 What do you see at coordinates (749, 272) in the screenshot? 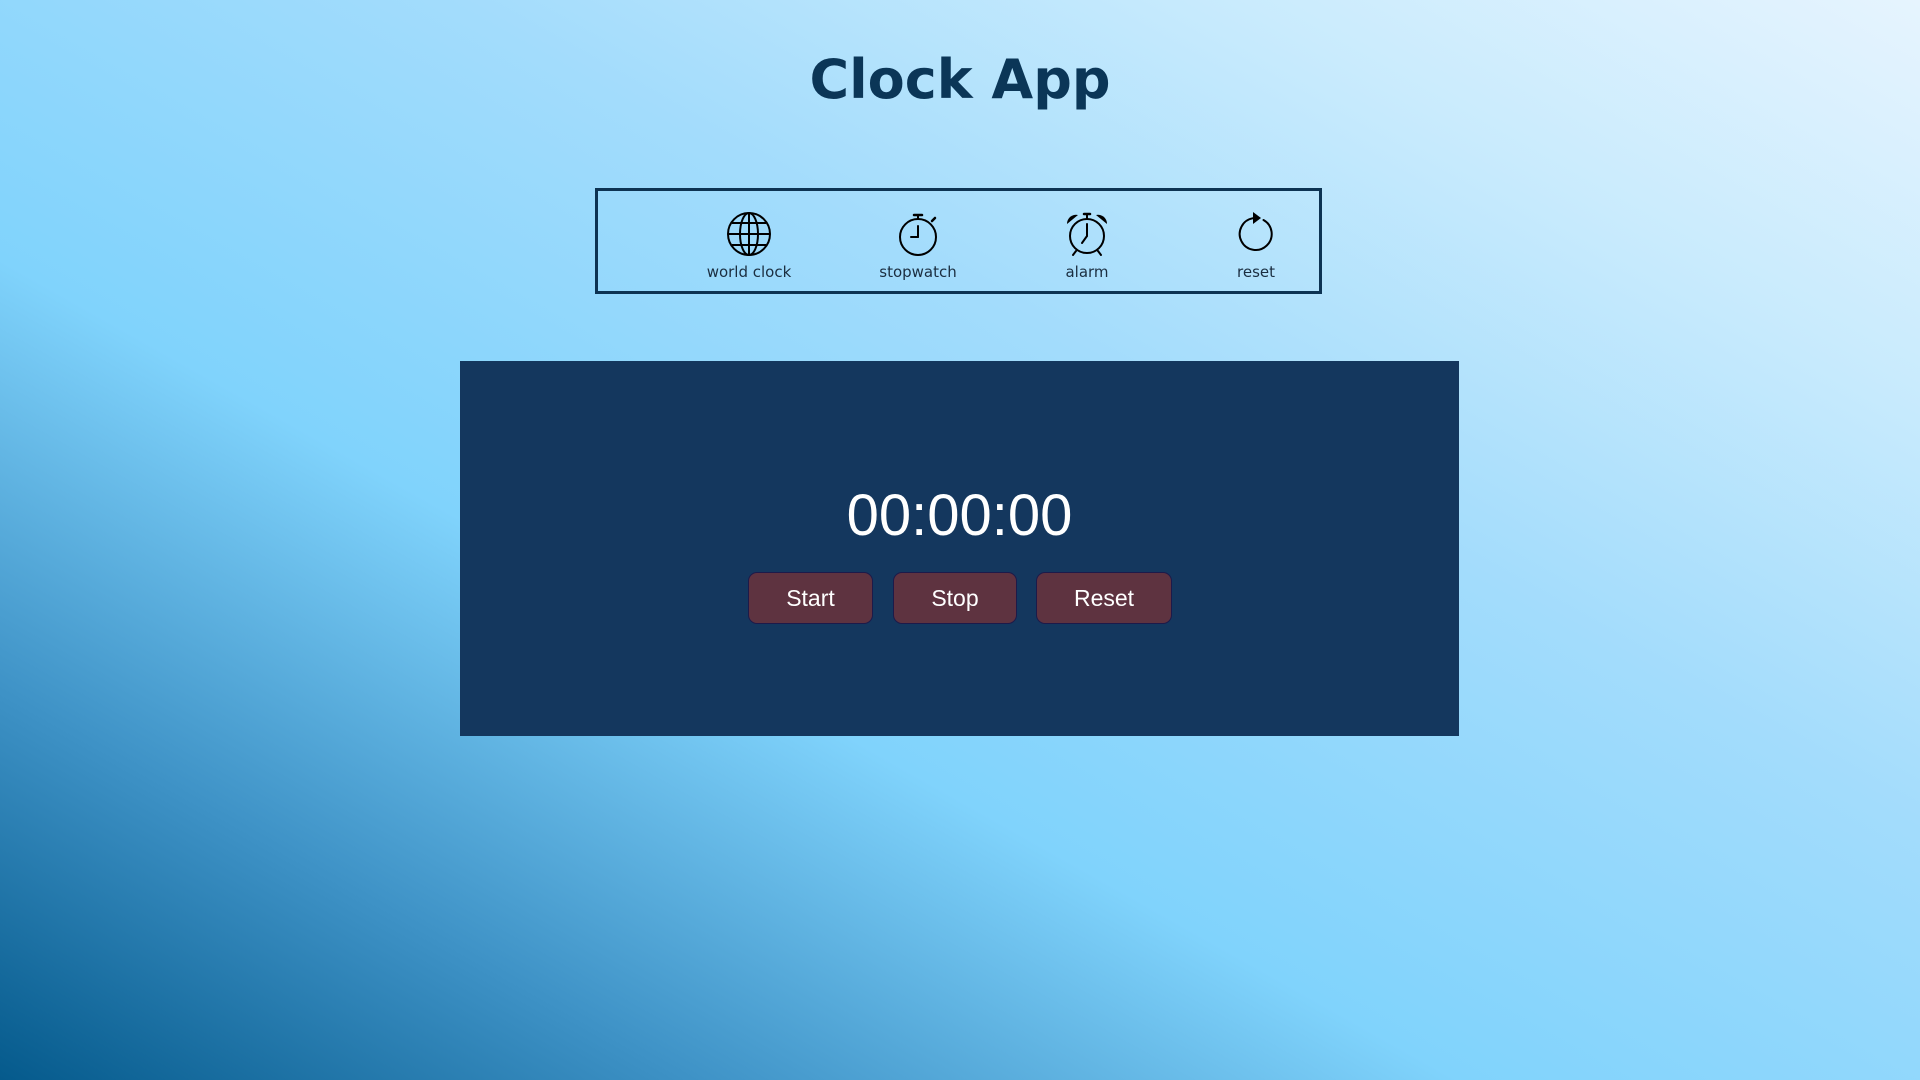
I see `nav-item-label: world clock` at bounding box center [749, 272].